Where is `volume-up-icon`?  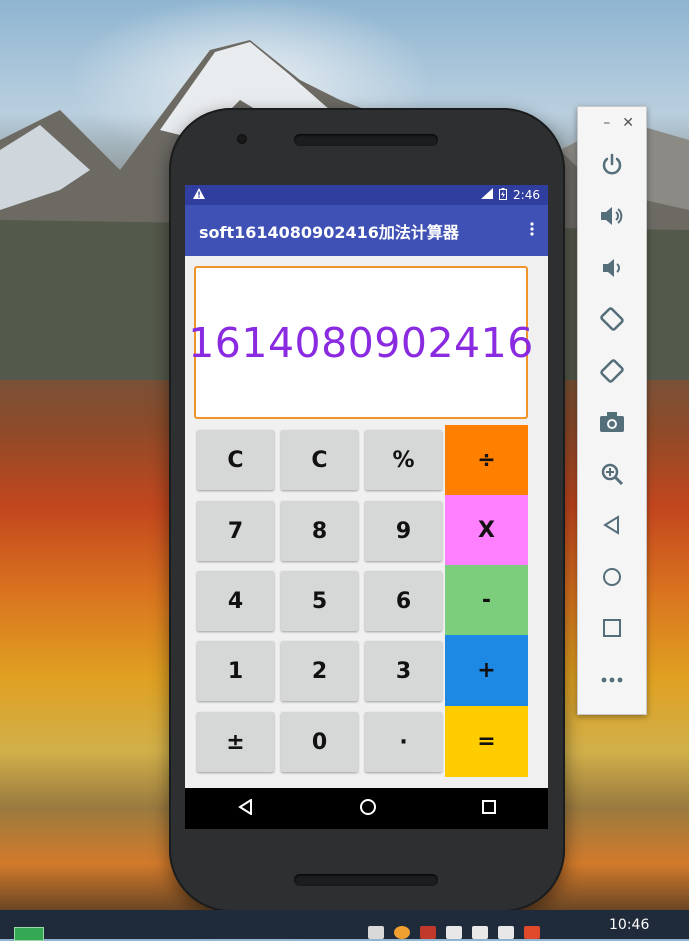
volume-up-icon is located at coordinates (612, 217).